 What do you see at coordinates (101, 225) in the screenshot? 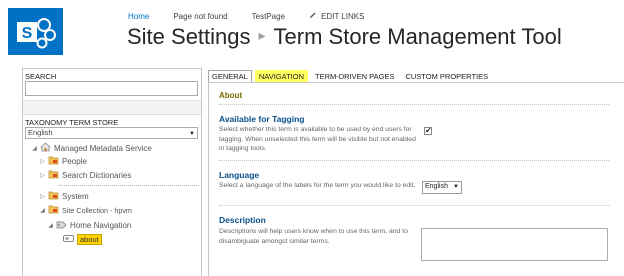
I see `tree-node-label: Home Navigation` at bounding box center [101, 225].